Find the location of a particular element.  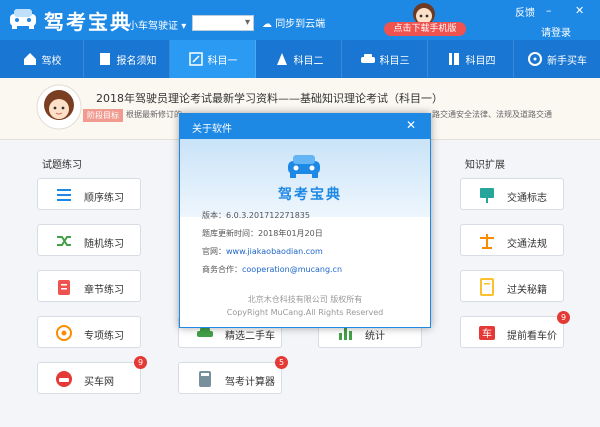

version-label: 版本： is located at coordinates (214, 215).